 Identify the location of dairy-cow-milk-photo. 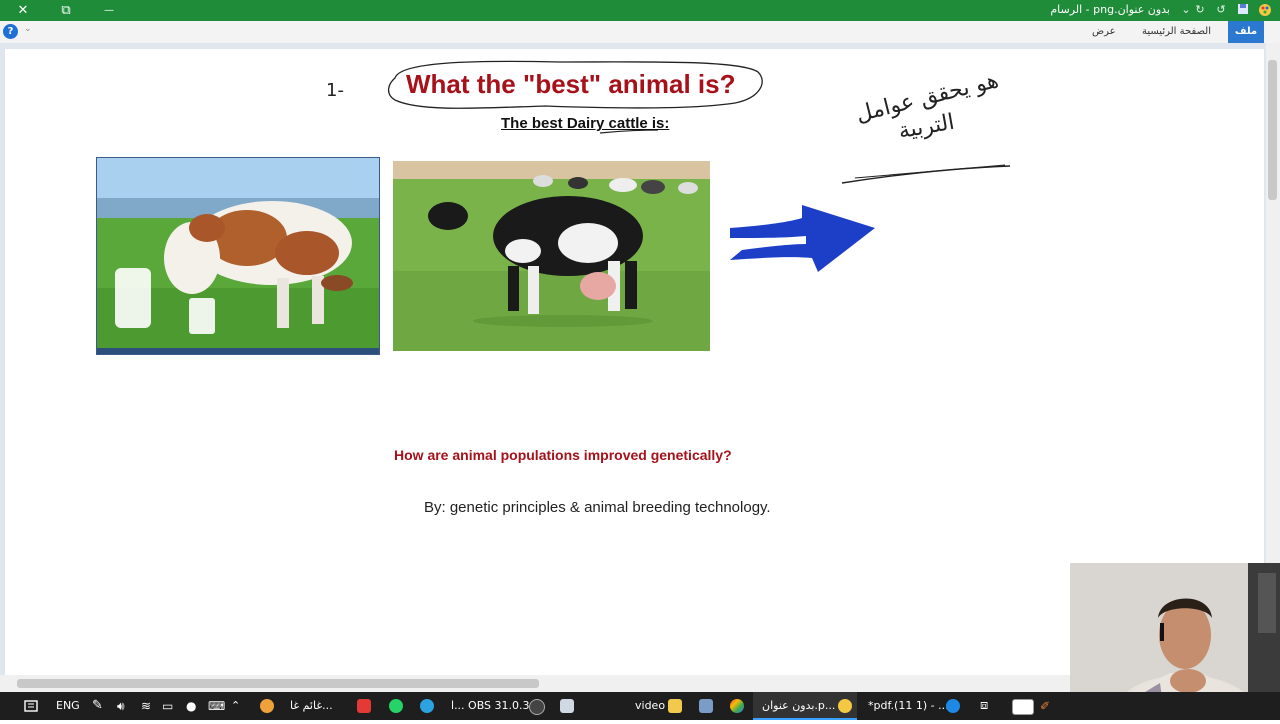
(238, 256).